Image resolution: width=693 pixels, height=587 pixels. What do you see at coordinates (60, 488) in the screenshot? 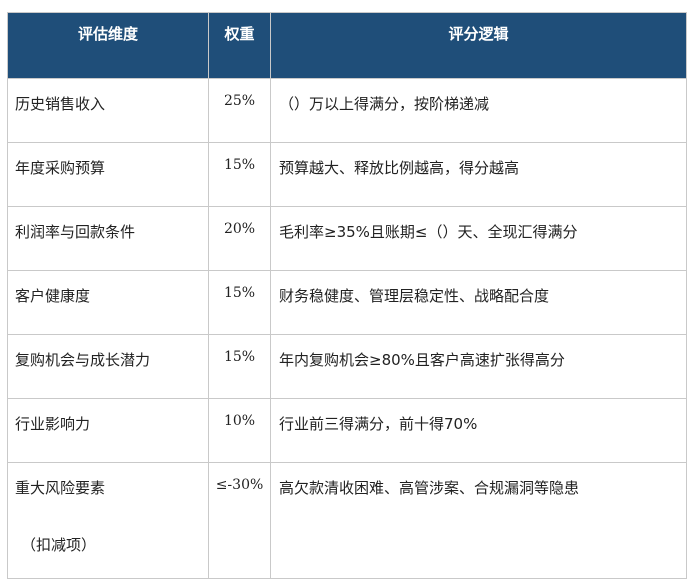
I see `dimension-label: 重大风险要素` at bounding box center [60, 488].